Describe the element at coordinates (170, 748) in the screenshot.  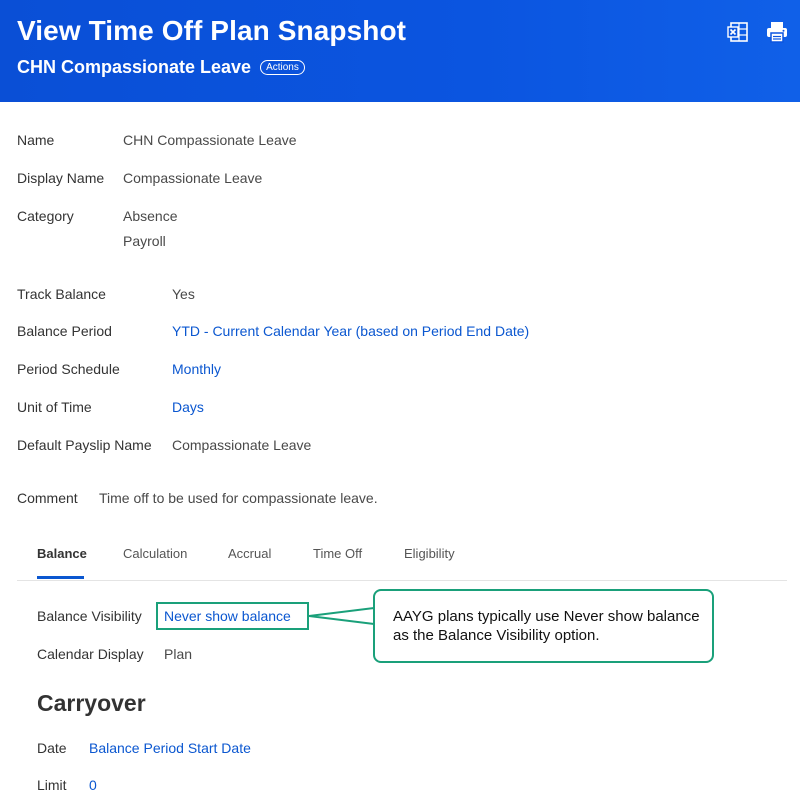
I see `carryover-date-link: Balance Period Start Date` at that location.